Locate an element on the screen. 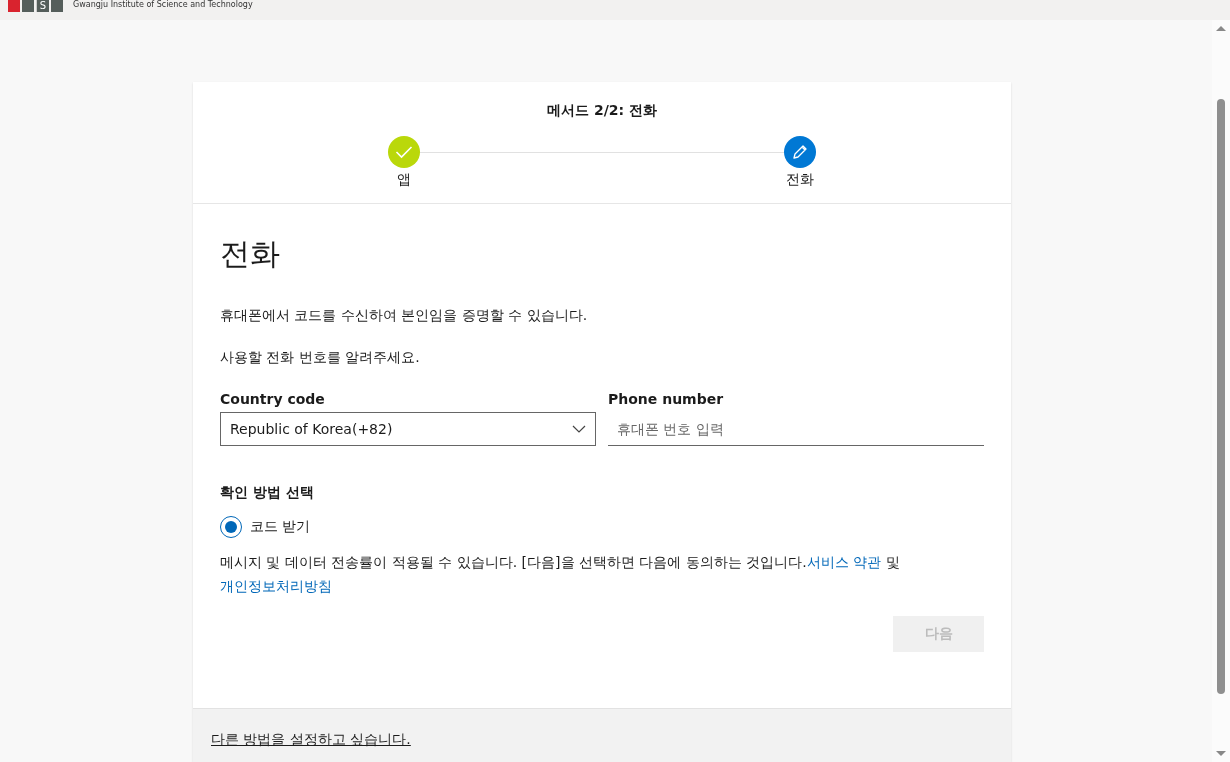 The height and width of the screenshot is (762, 1230). section-label: 확인 방법 선택 is located at coordinates (267, 493).